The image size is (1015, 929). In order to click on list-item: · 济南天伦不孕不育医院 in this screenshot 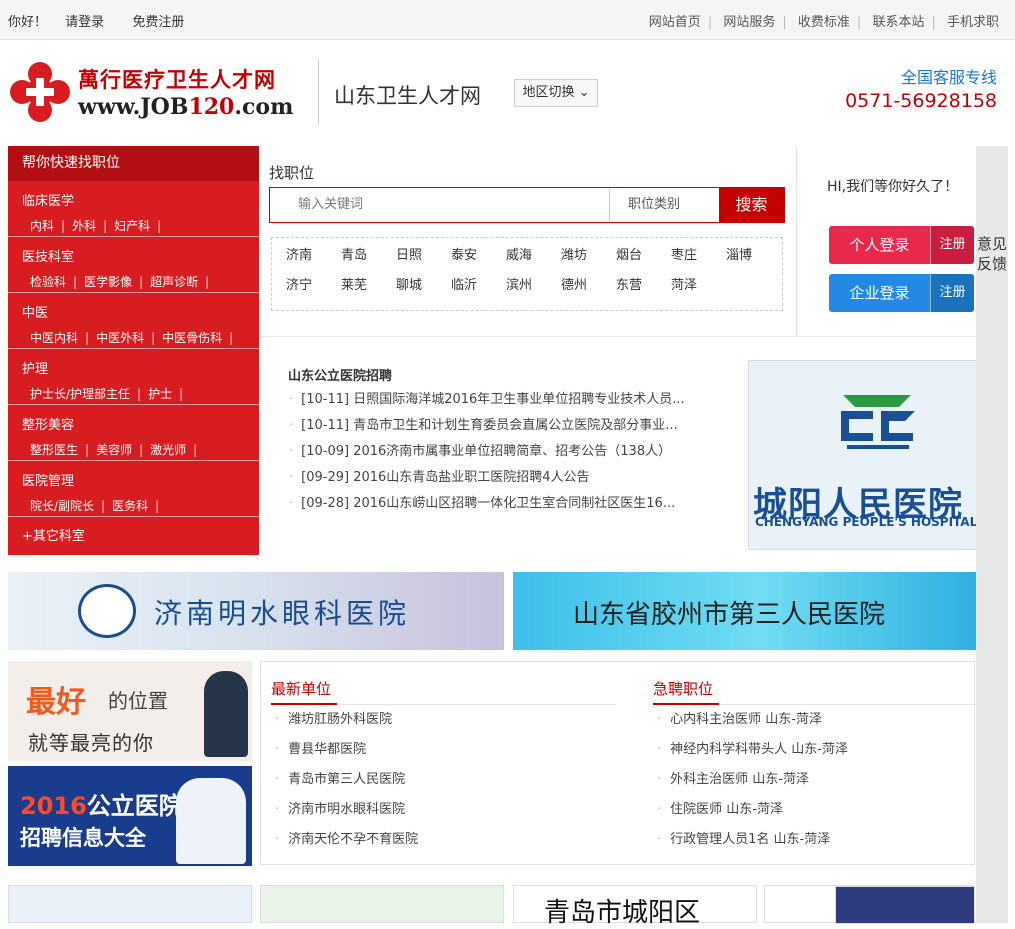, I will do `click(346, 847)`.